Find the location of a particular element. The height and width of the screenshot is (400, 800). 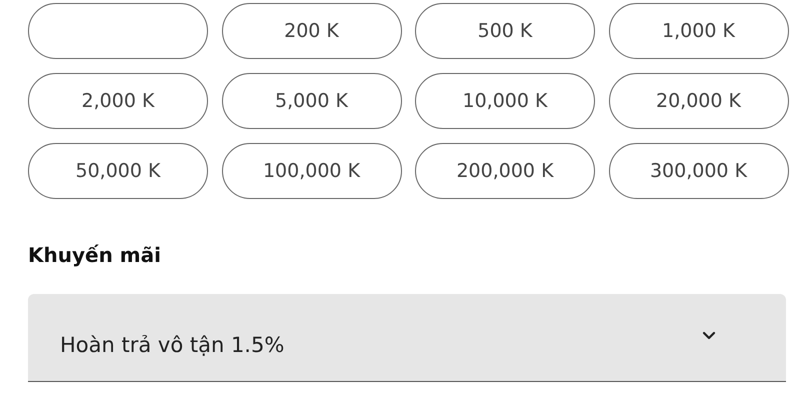

amount-button: 100,000 K is located at coordinates (312, 171).